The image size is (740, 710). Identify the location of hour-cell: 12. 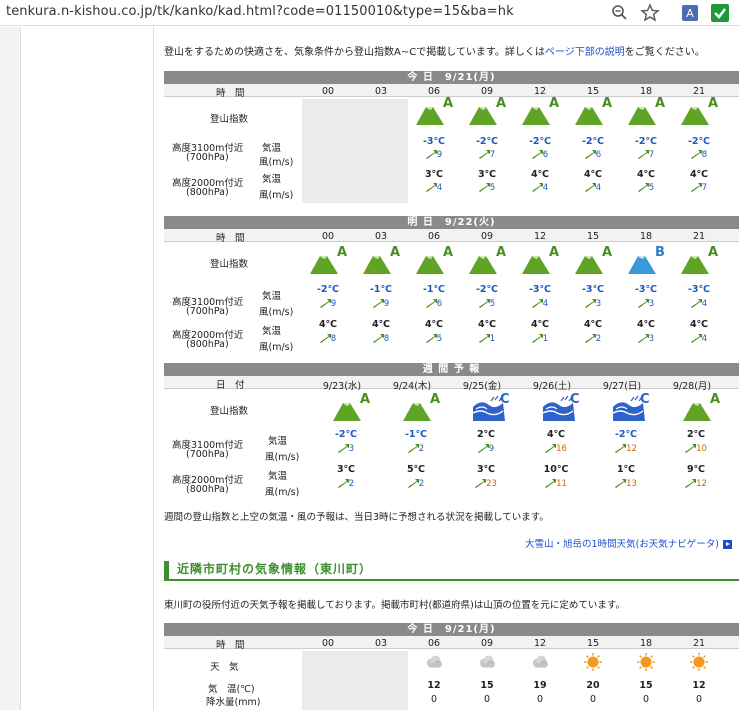
(540, 643).